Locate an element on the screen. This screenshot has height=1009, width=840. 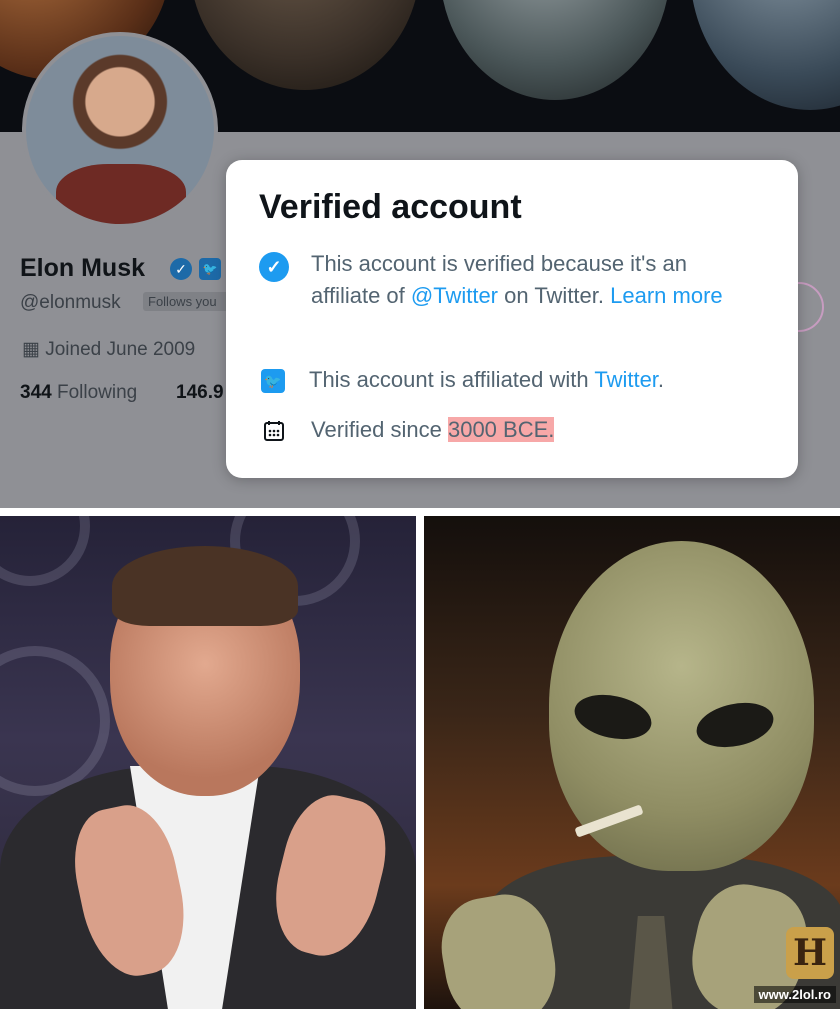
affiliation-text: This account is affiliated with Twitter. is located at coordinates (486, 380).